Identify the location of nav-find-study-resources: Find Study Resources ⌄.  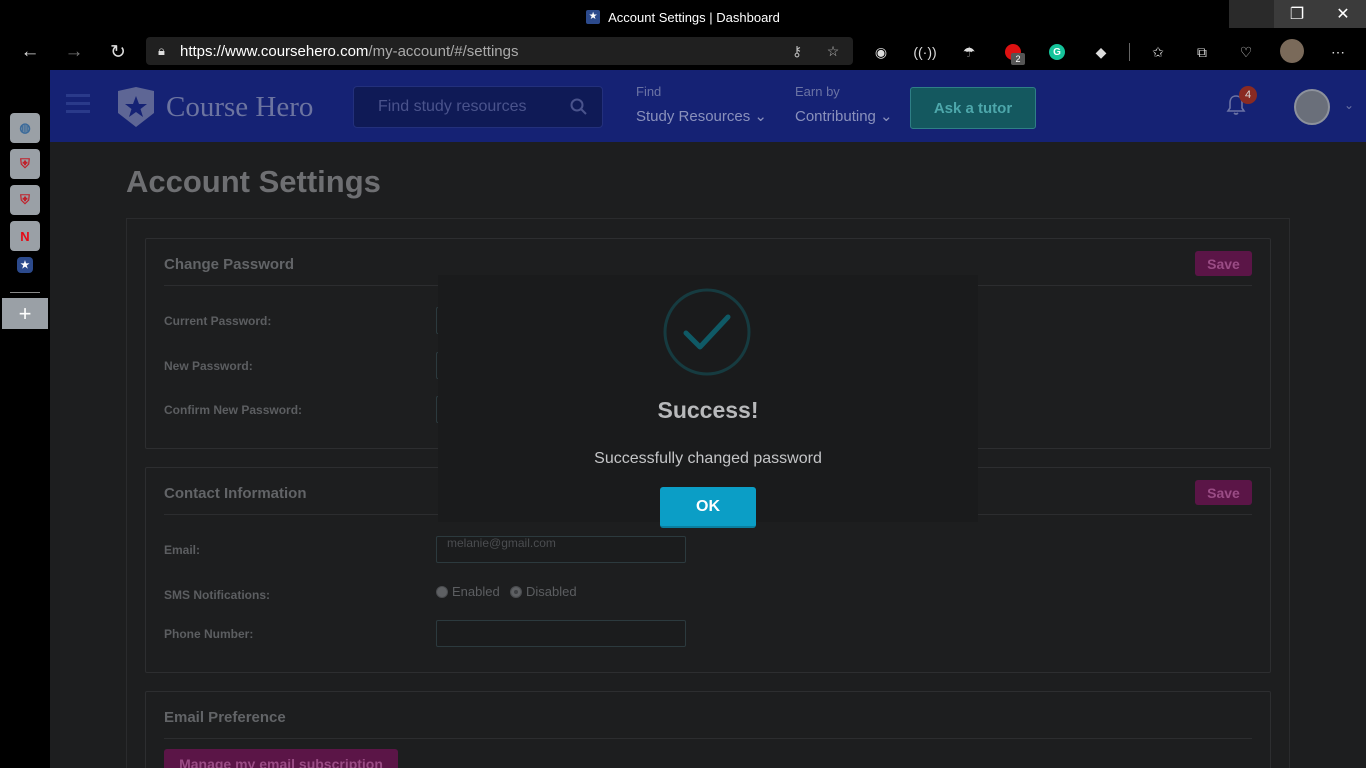
(701, 104).